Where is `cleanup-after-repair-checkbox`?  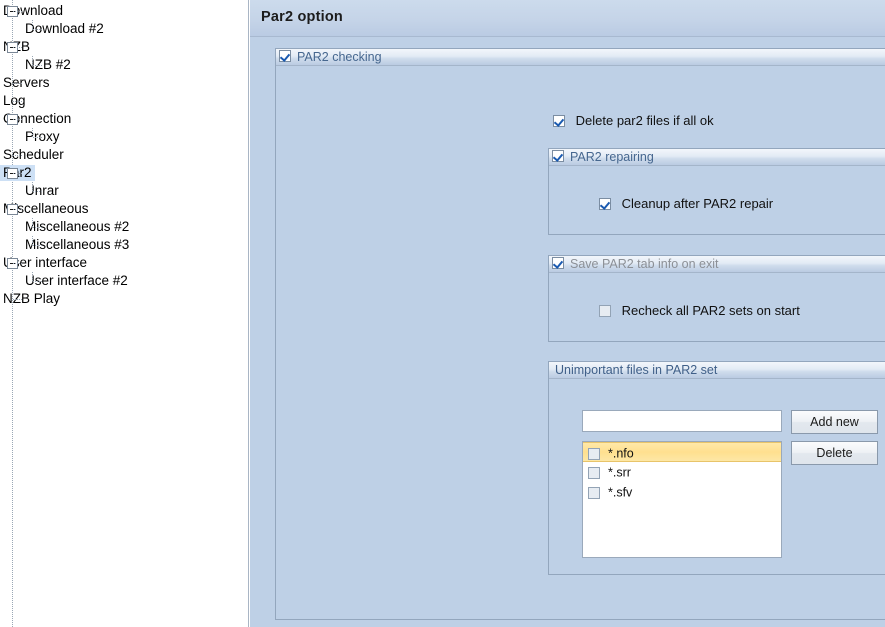 cleanup-after-repair-checkbox is located at coordinates (605, 203).